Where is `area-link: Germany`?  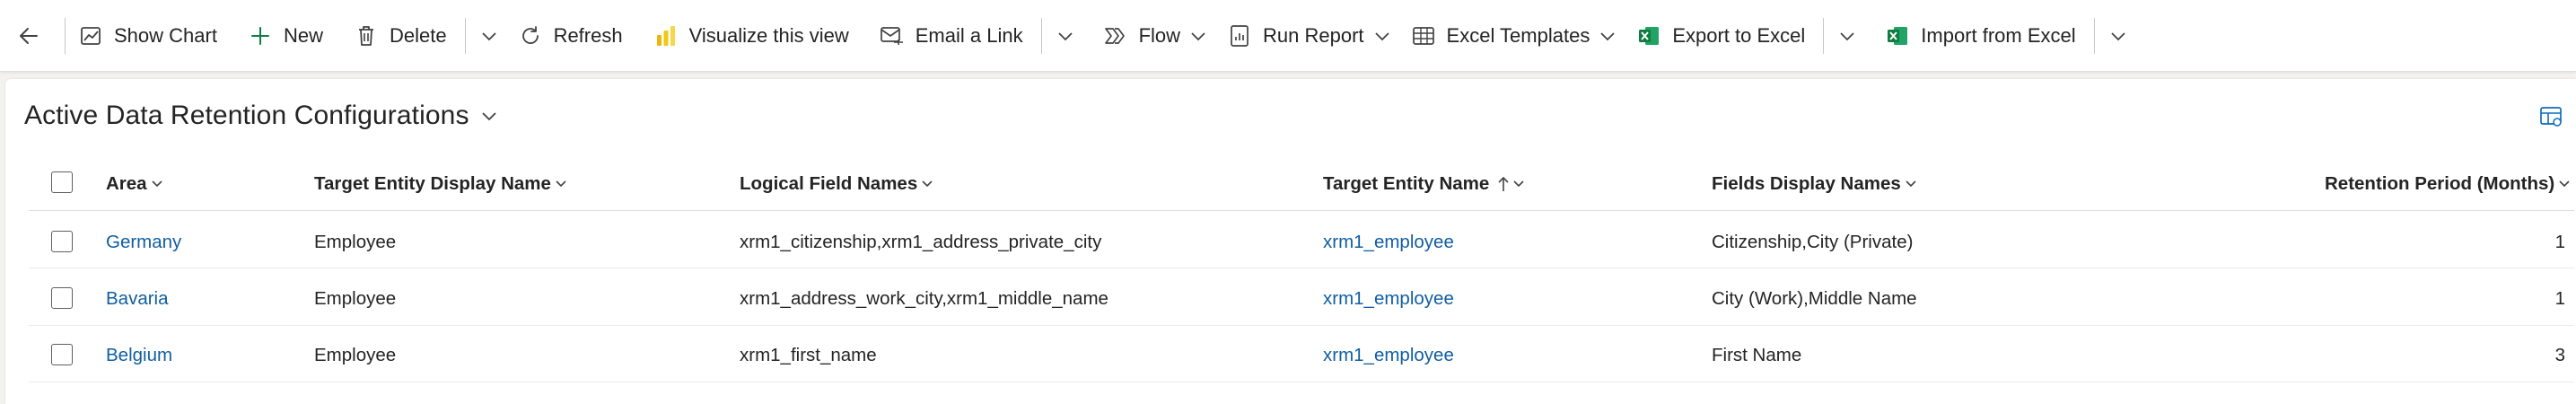
area-link: Germany is located at coordinates (143, 243).